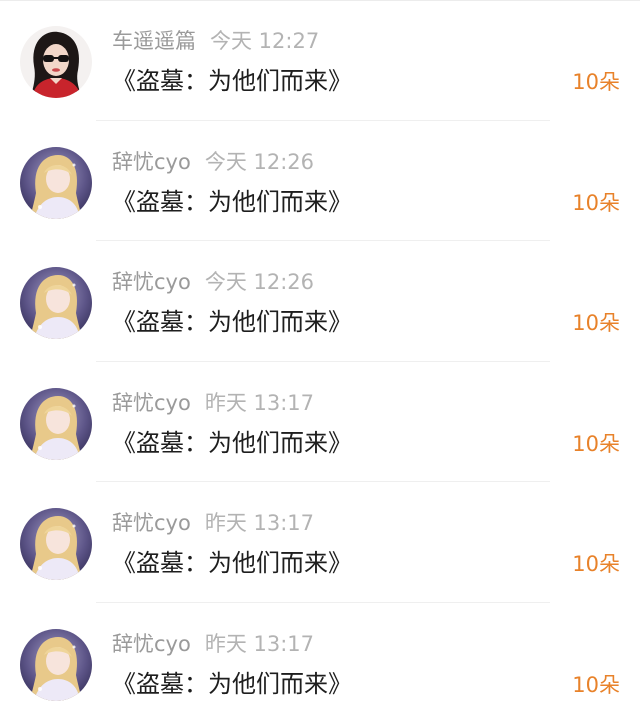 The width and height of the screenshot is (640, 723). Describe the element at coordinates (264, 41) in the screenshot. I see `timestamp: 今天 12:27` at that location.